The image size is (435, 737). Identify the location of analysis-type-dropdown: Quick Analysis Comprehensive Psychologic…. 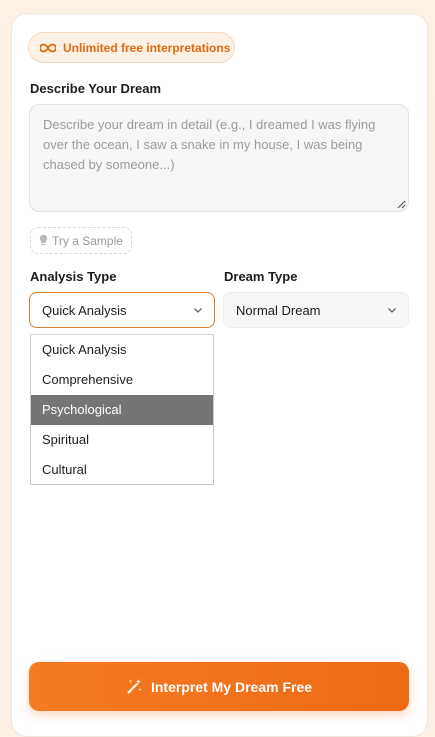
(122, 409).